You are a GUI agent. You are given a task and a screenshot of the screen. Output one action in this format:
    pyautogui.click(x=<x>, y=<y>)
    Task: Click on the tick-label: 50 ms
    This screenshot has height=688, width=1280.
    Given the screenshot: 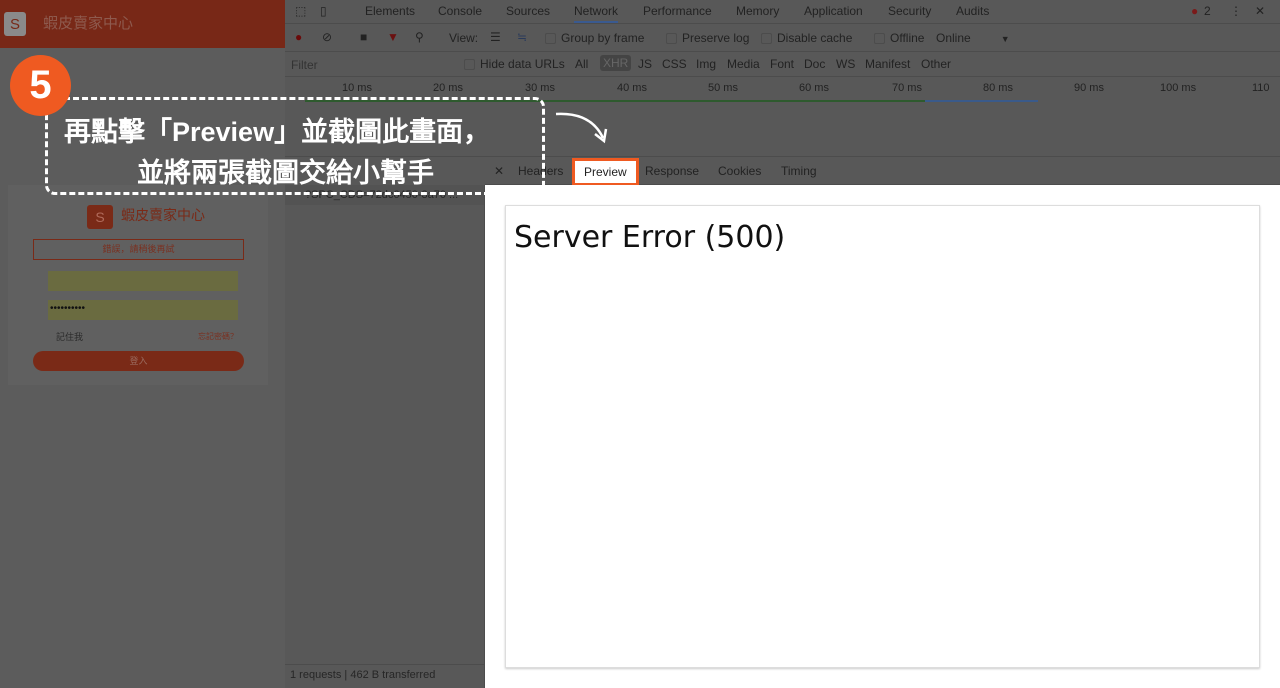 What is the action you would take?
    pyautogui.click(x=723, y=88)
    